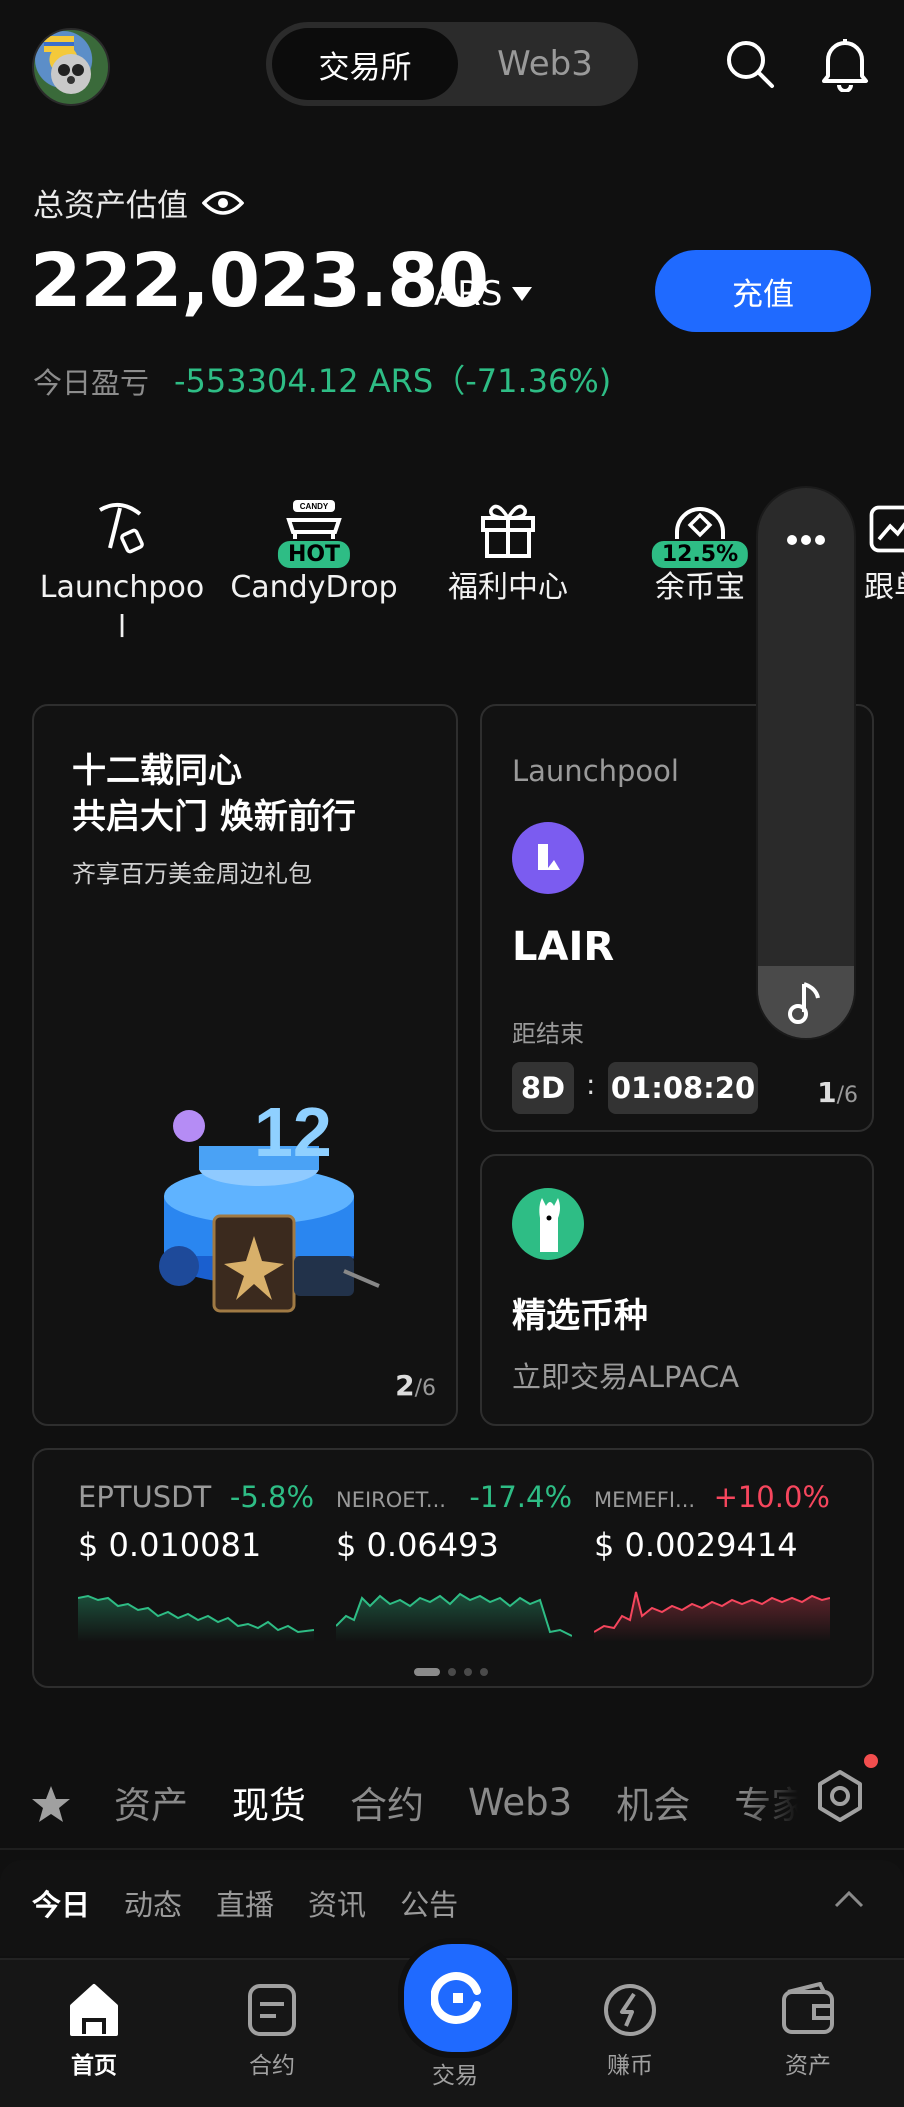 Image resolution: width=904 pixels, height=2107 pixels. I want to click on bell-icon, so click(845, 64).